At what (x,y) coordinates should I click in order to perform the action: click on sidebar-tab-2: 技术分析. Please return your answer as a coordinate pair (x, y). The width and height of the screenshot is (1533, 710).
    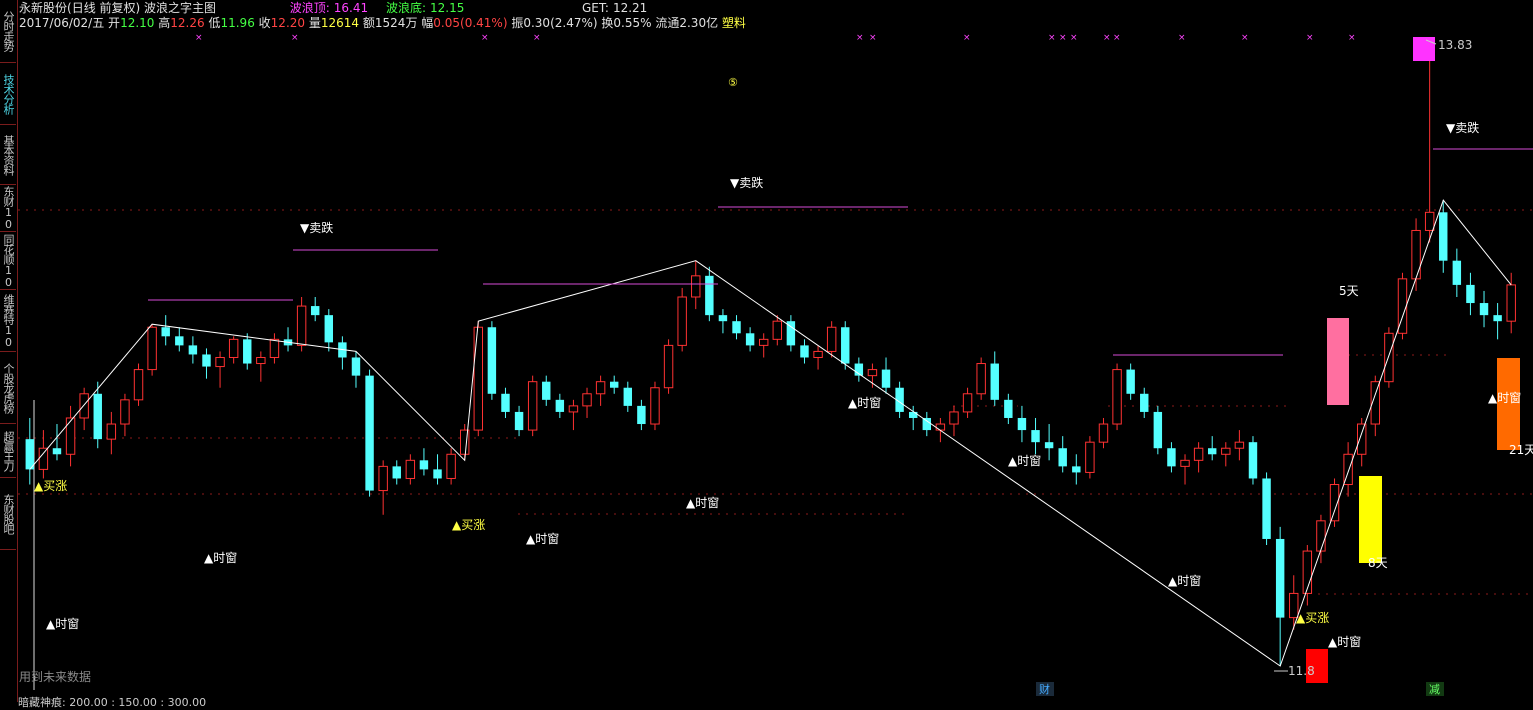
    Looking at the image, I should click on (8, 94).